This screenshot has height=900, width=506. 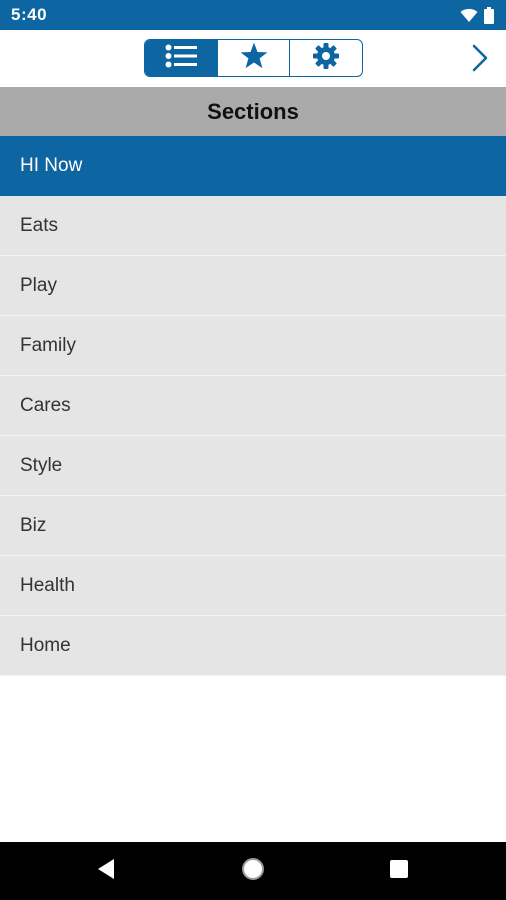 I want to click on home-button, so click(x=253, y=871).